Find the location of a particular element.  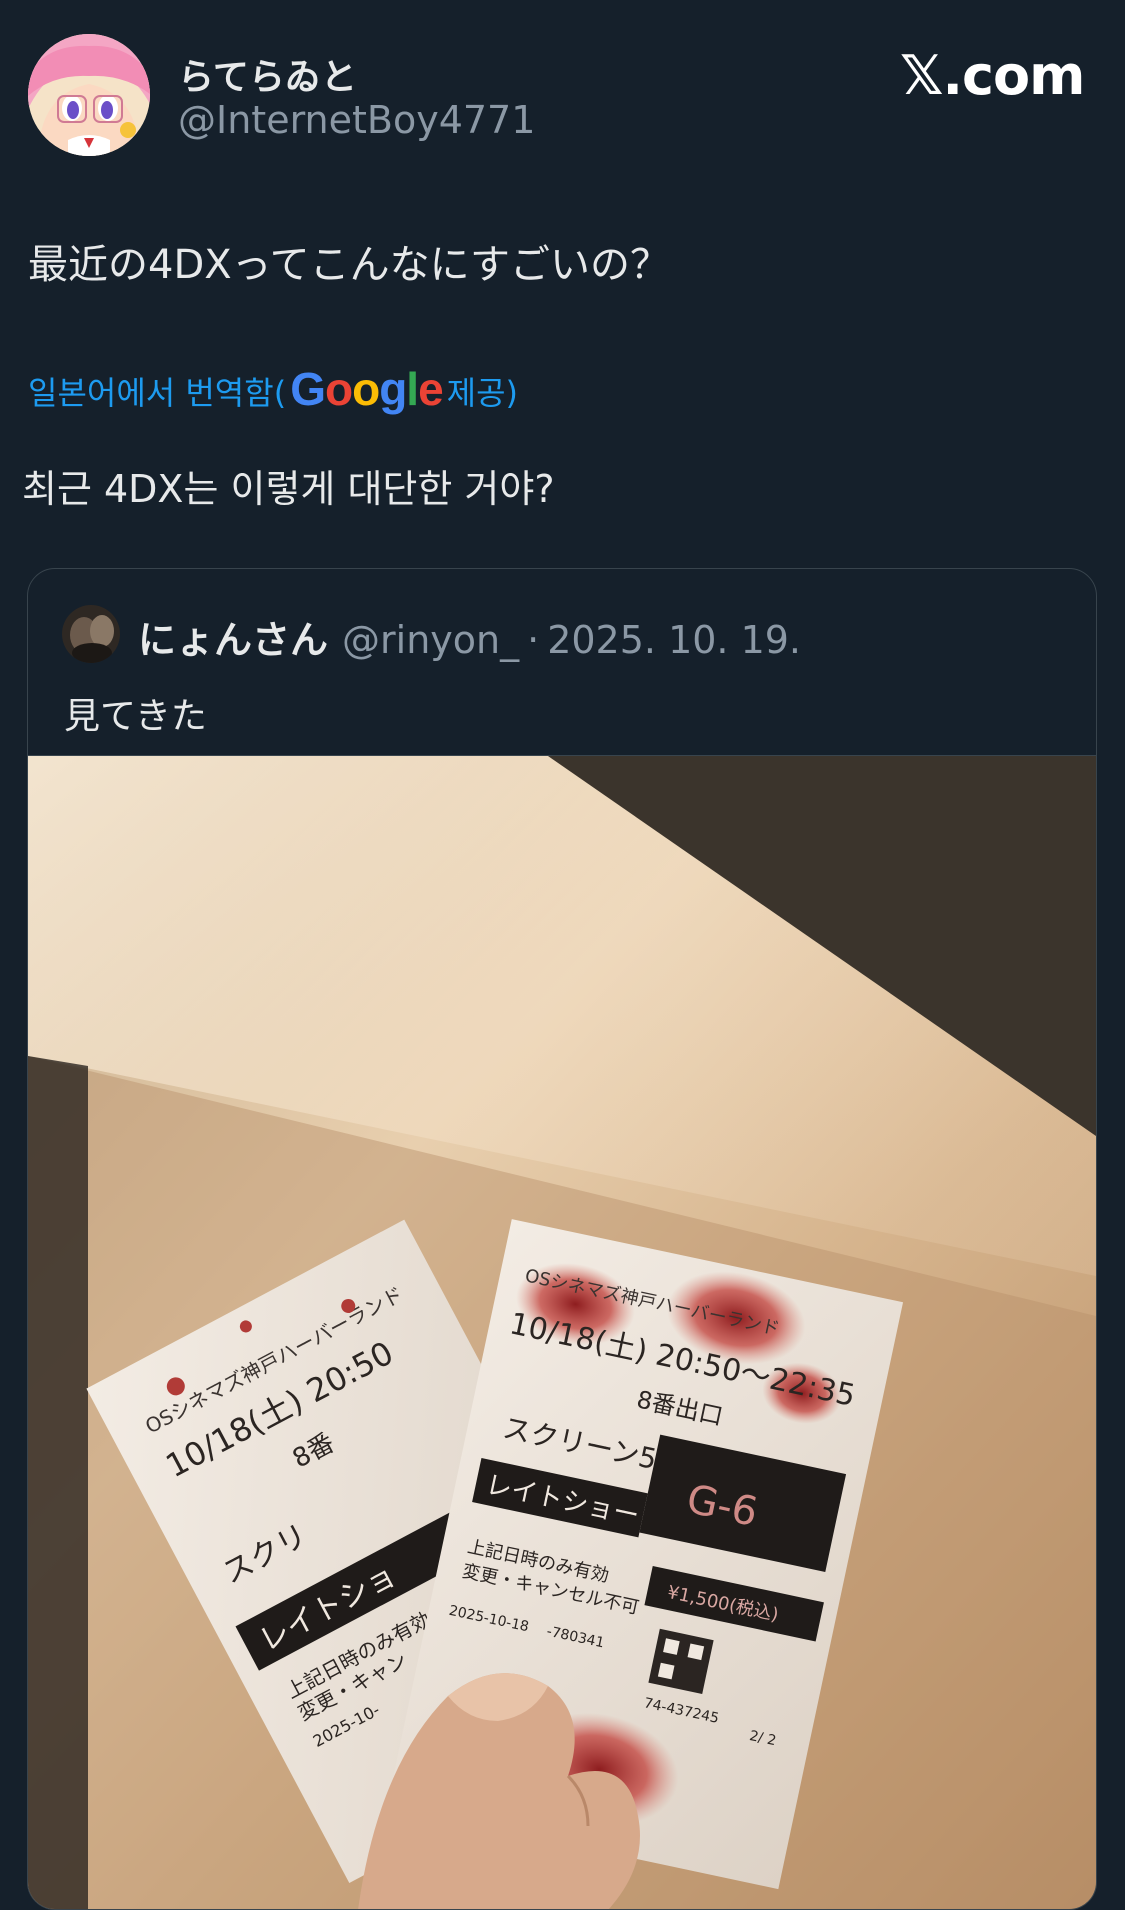

quoted-display-name: にょんさん is located at coordinates (233, 636).